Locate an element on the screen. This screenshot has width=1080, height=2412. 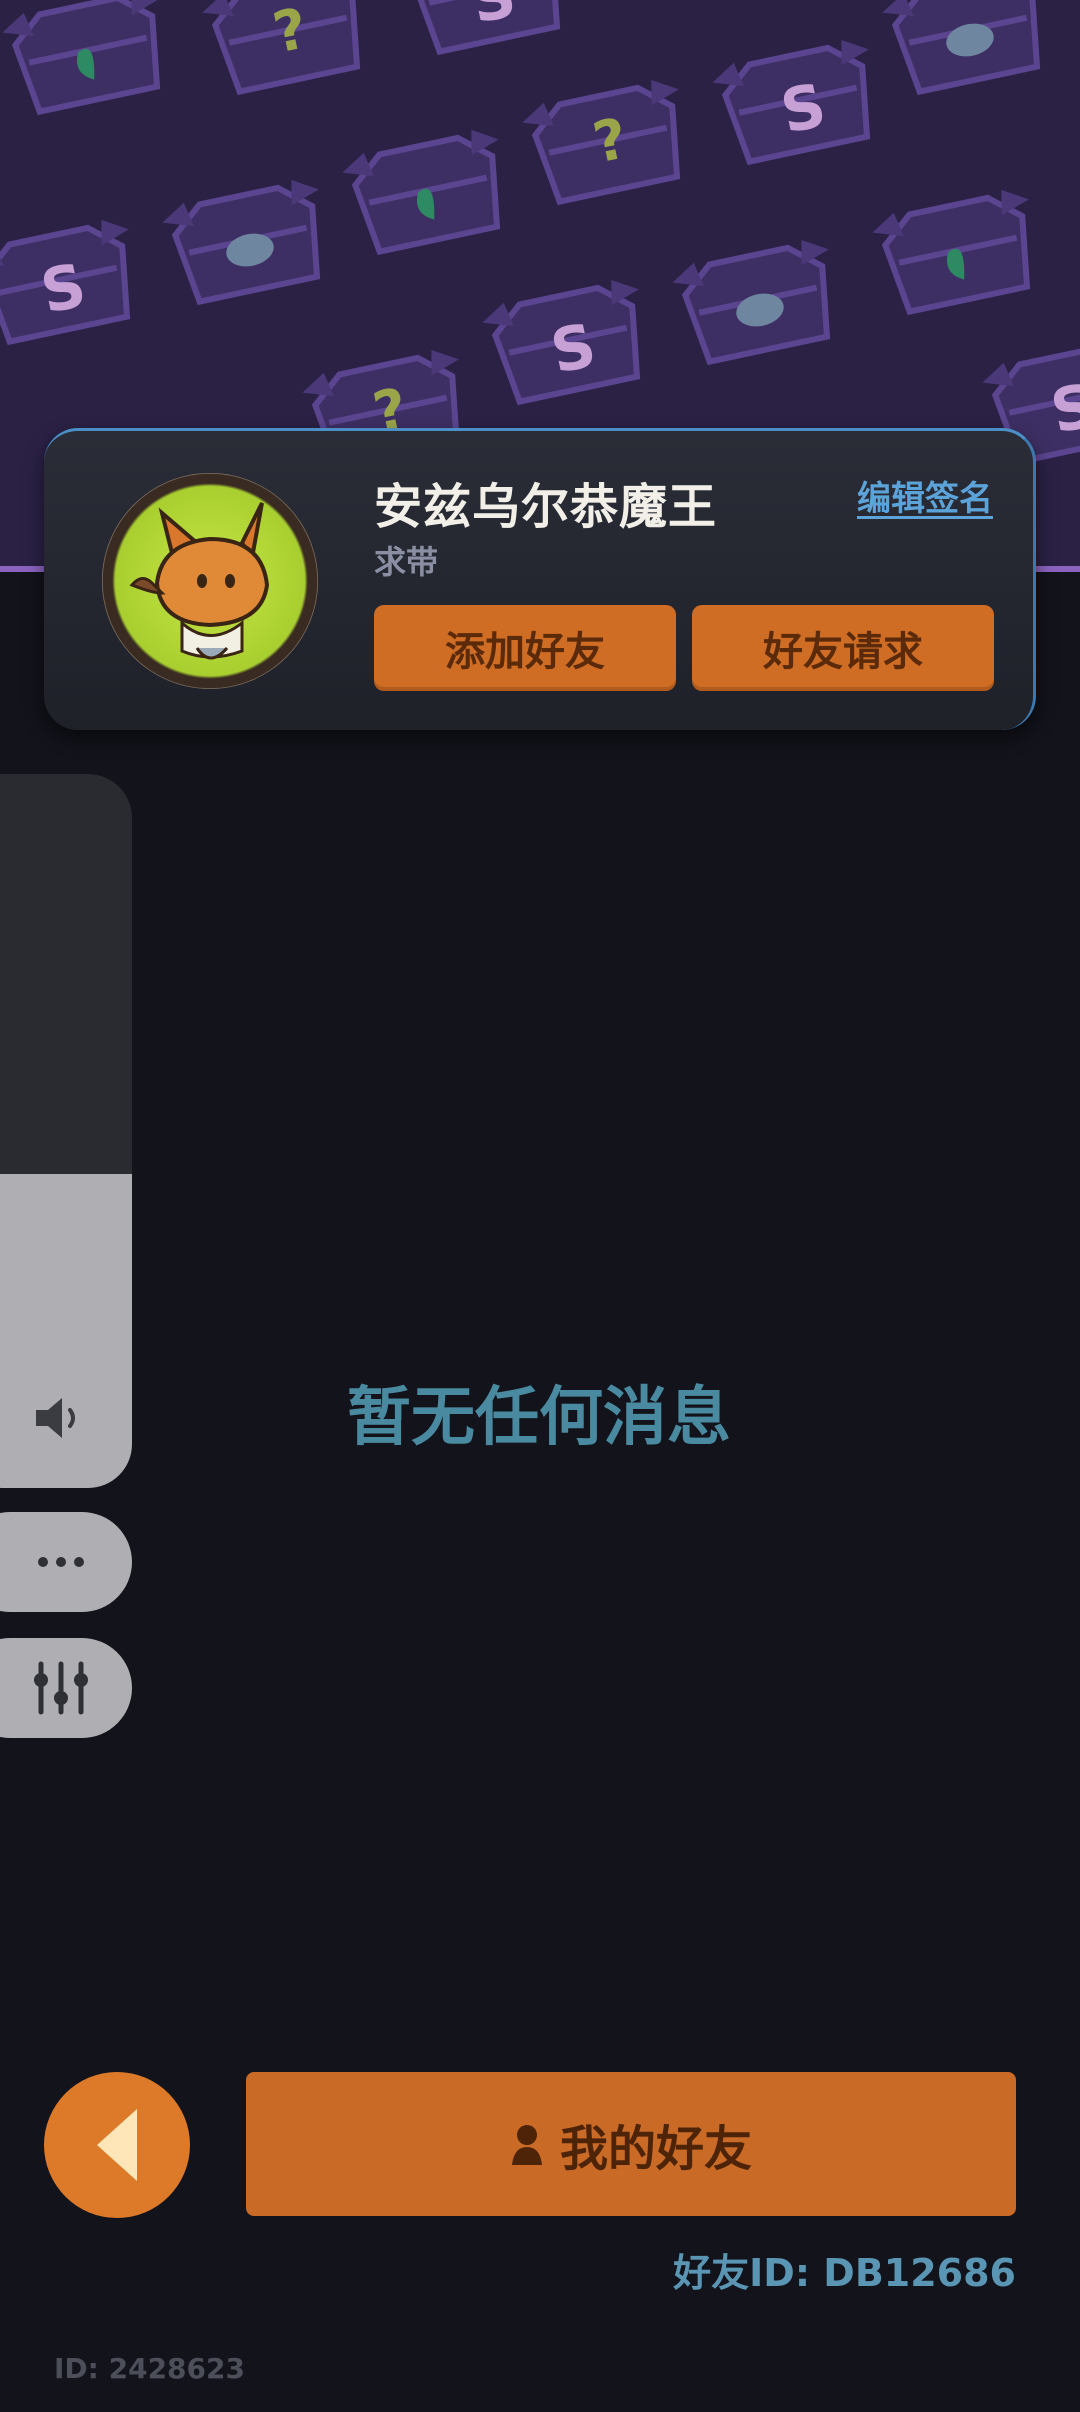
avatar is located at coordinates (210, 581).